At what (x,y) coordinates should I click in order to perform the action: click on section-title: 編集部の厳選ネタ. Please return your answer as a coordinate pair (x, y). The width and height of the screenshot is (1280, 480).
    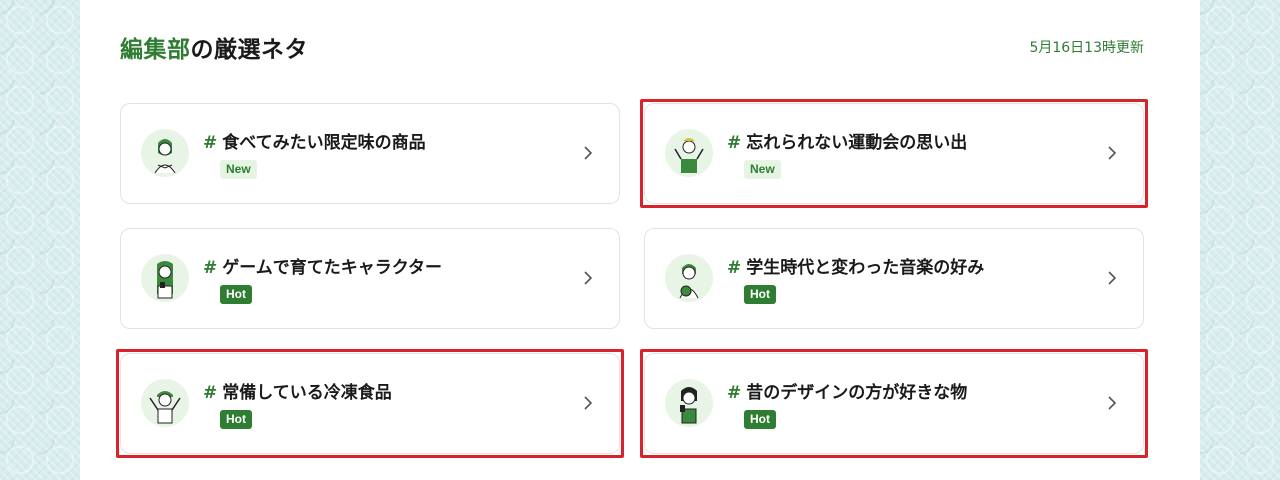
    Looking at the image, I should click on (214, 47).